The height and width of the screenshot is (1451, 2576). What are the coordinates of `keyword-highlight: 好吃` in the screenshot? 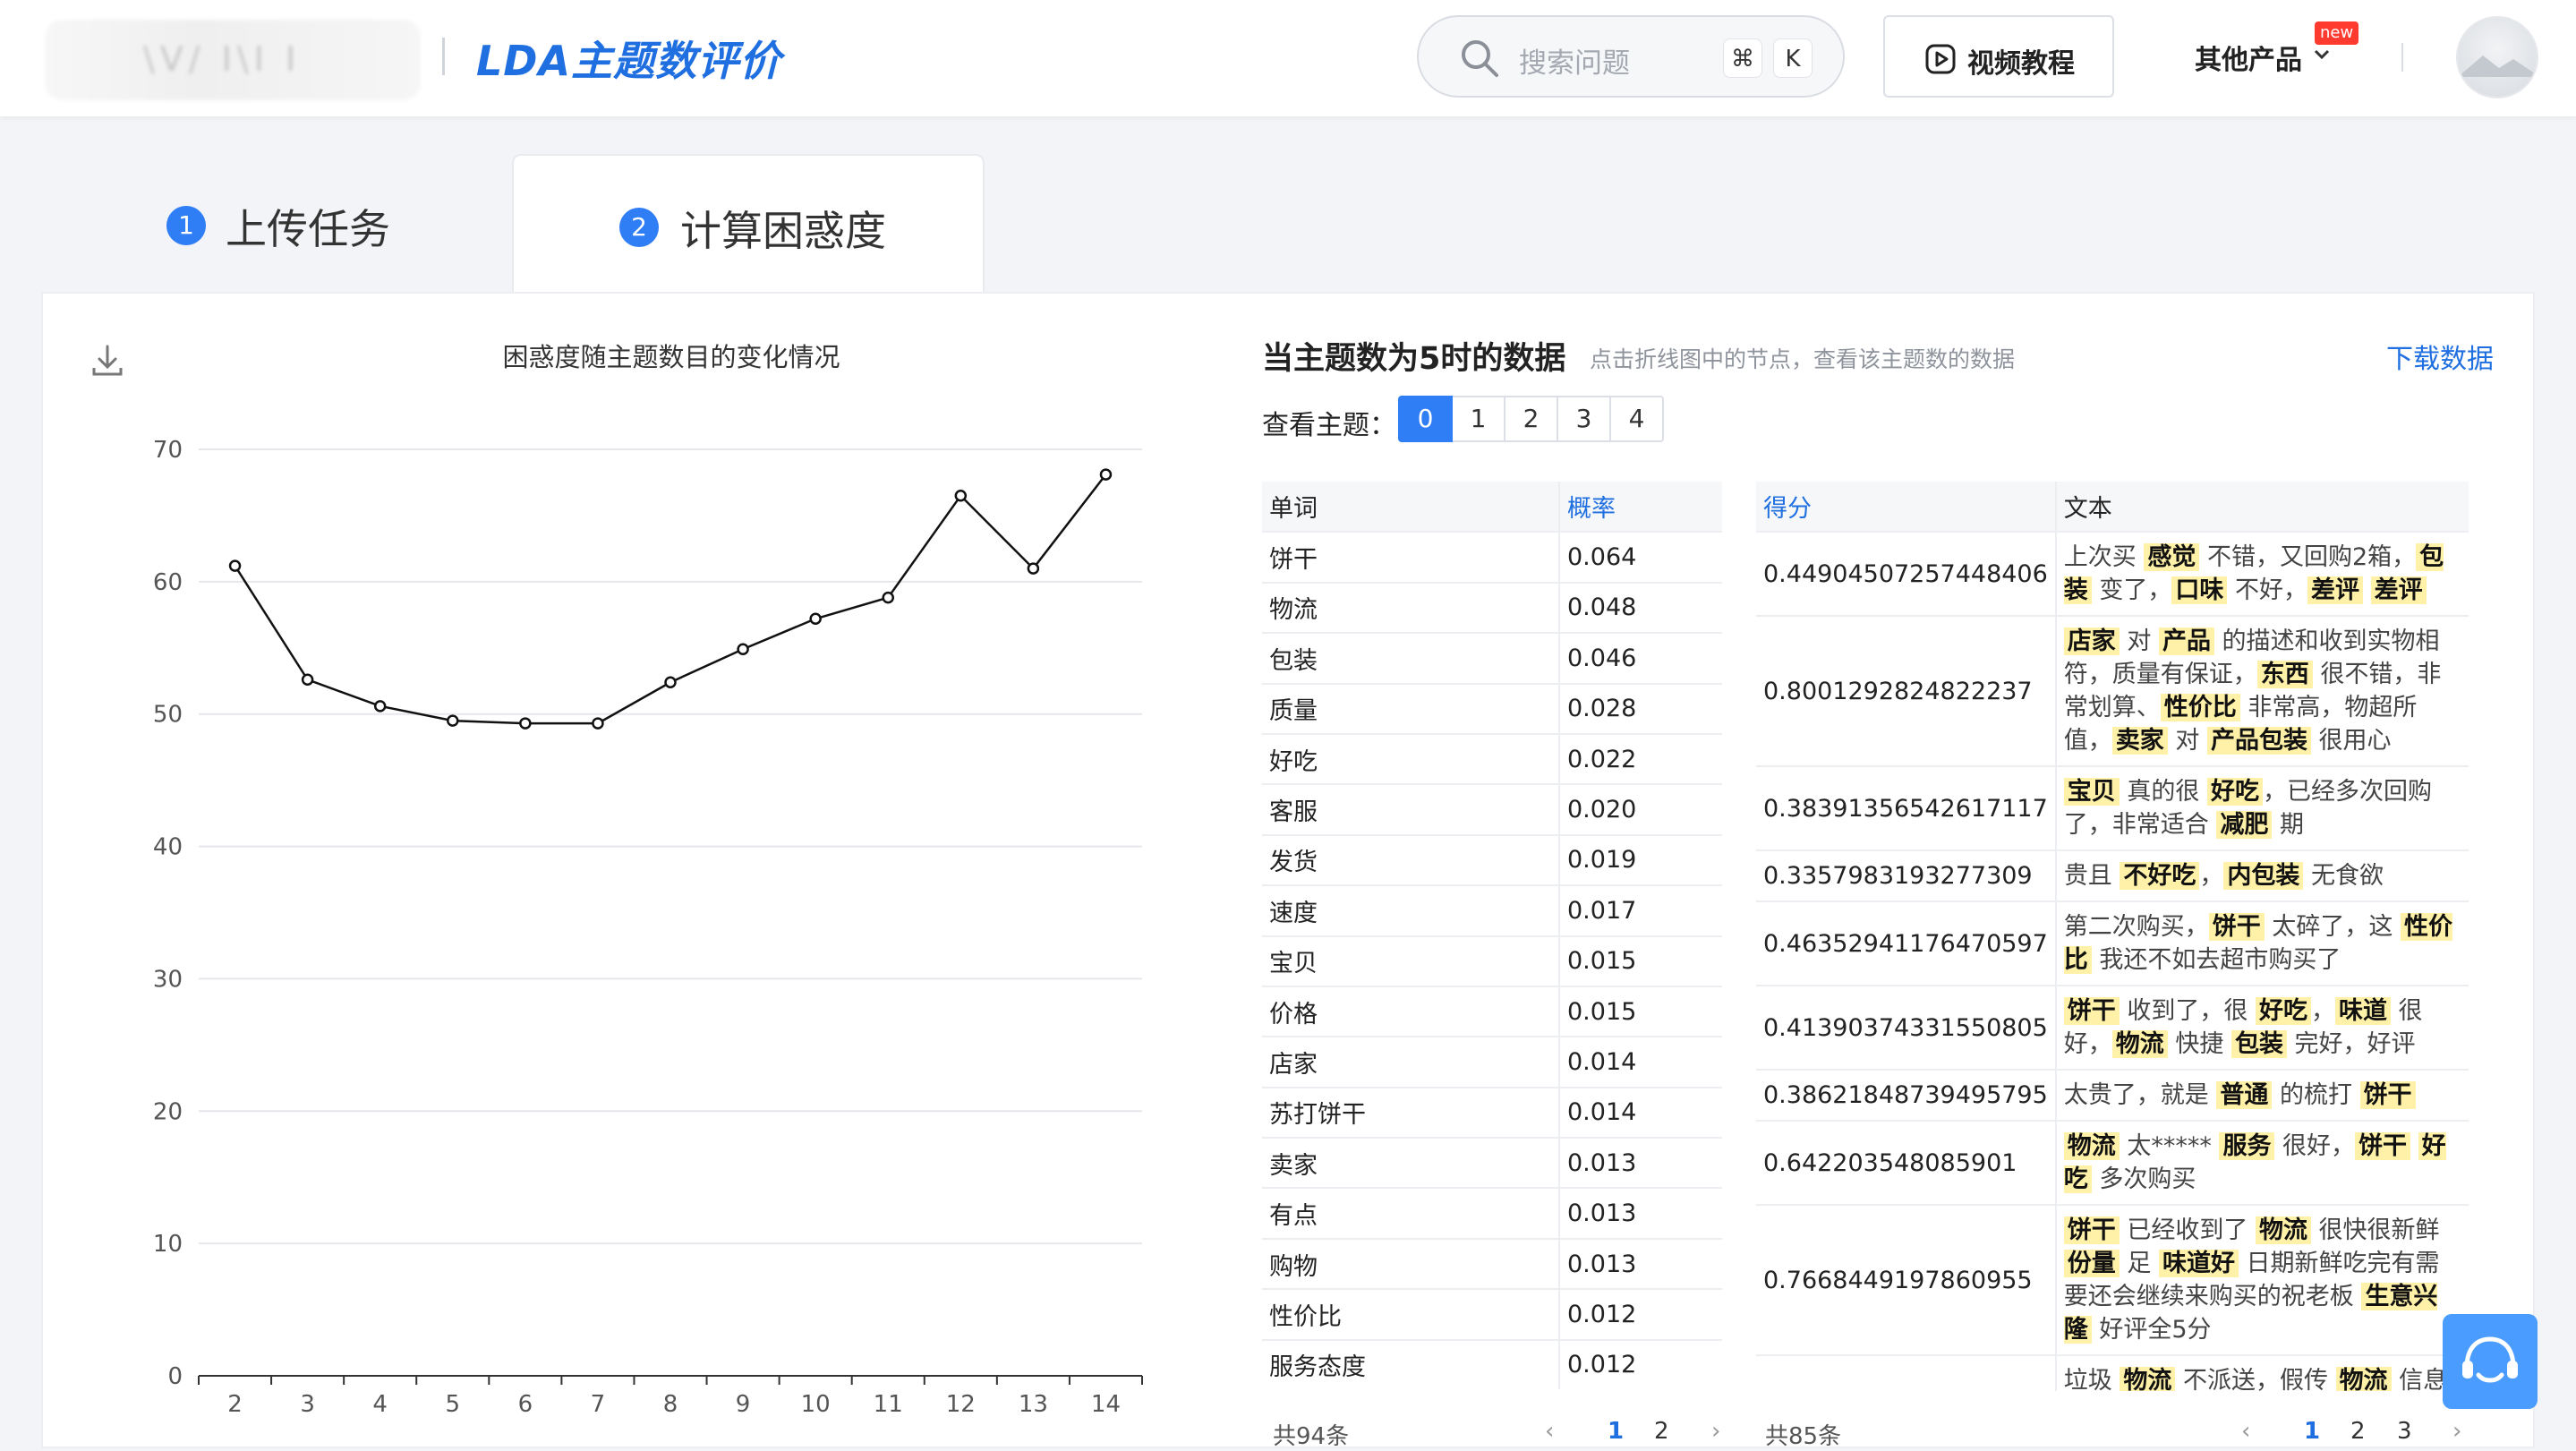 It's located at (2283, 1011).